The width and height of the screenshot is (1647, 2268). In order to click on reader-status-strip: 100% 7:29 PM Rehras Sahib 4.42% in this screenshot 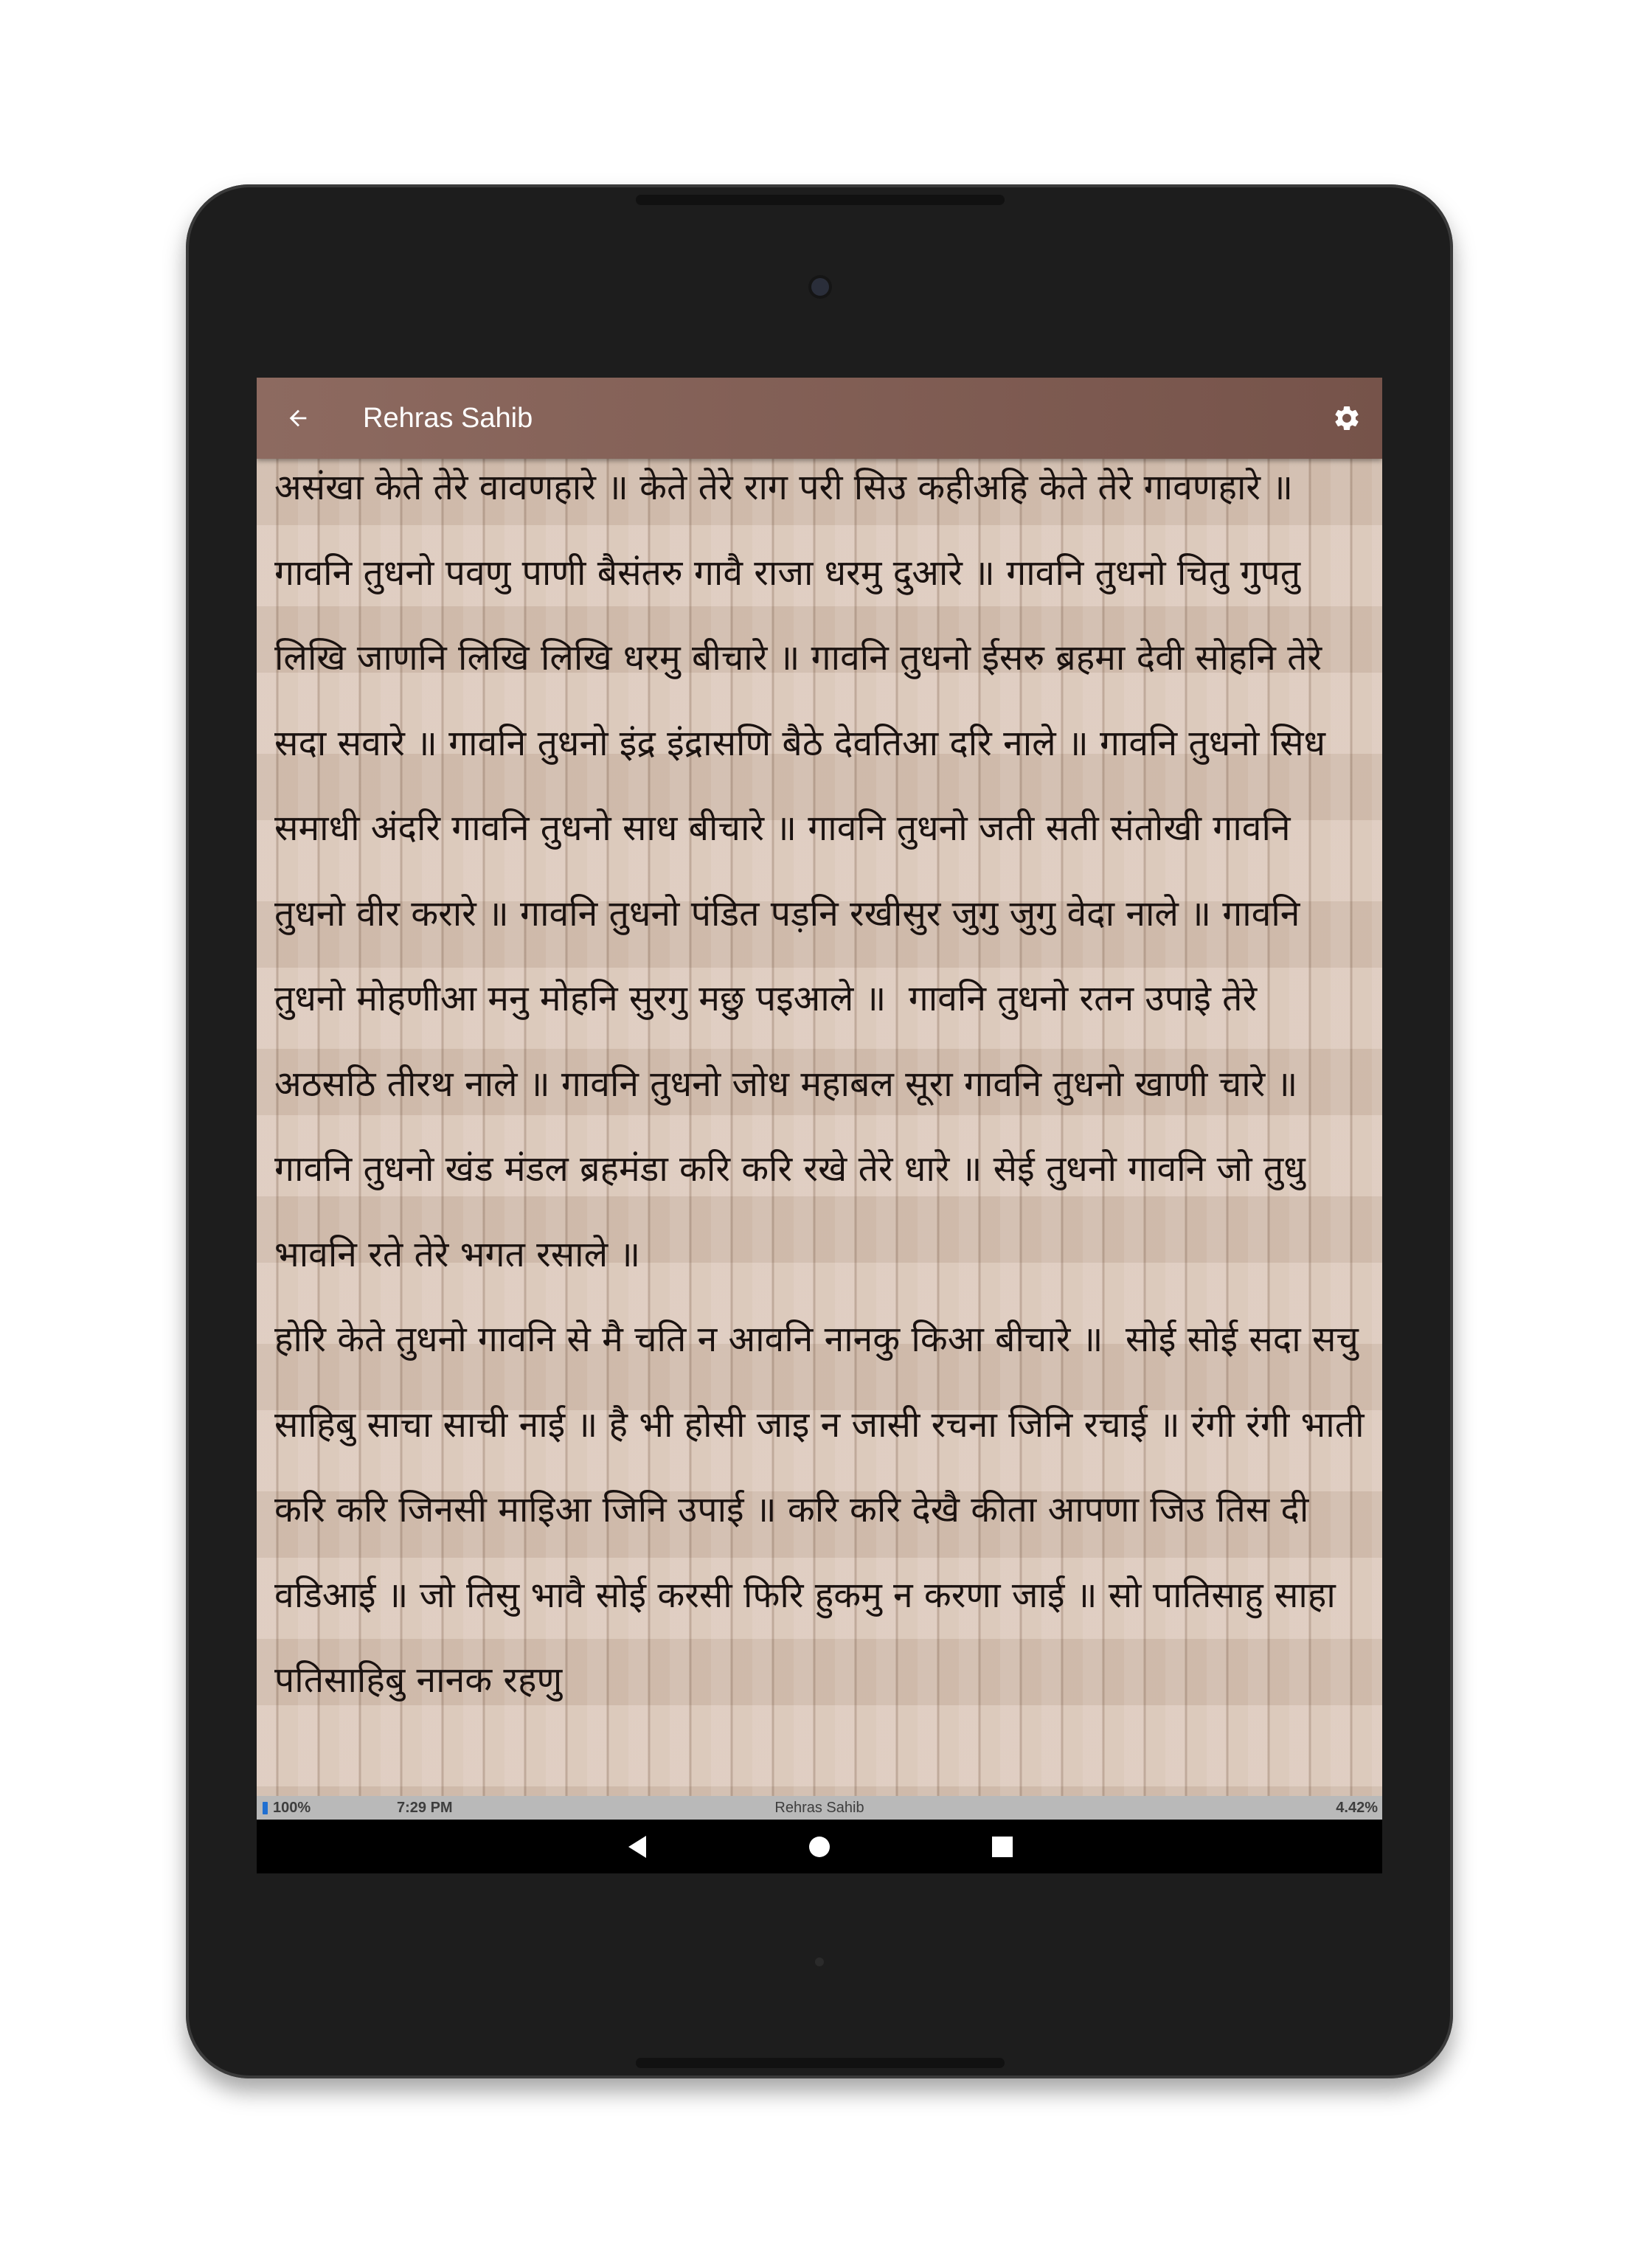, I will do `click(819, 1808)`.